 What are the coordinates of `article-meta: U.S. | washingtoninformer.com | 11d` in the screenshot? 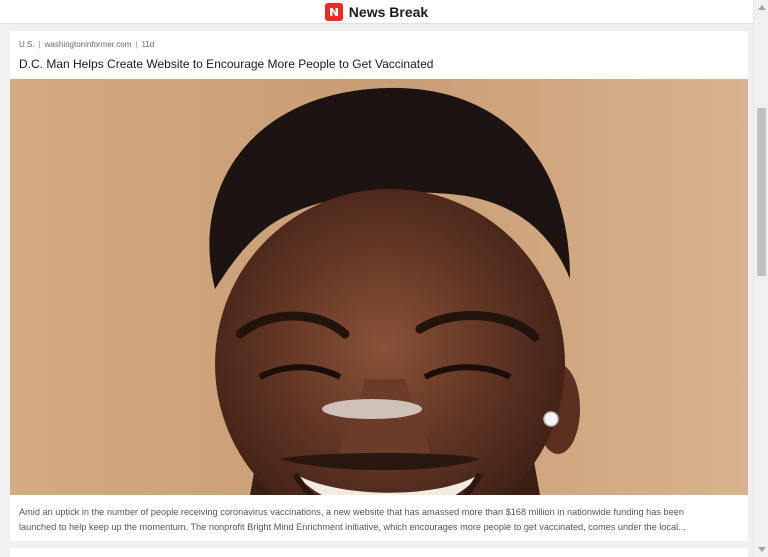 It's located at (86, 44).